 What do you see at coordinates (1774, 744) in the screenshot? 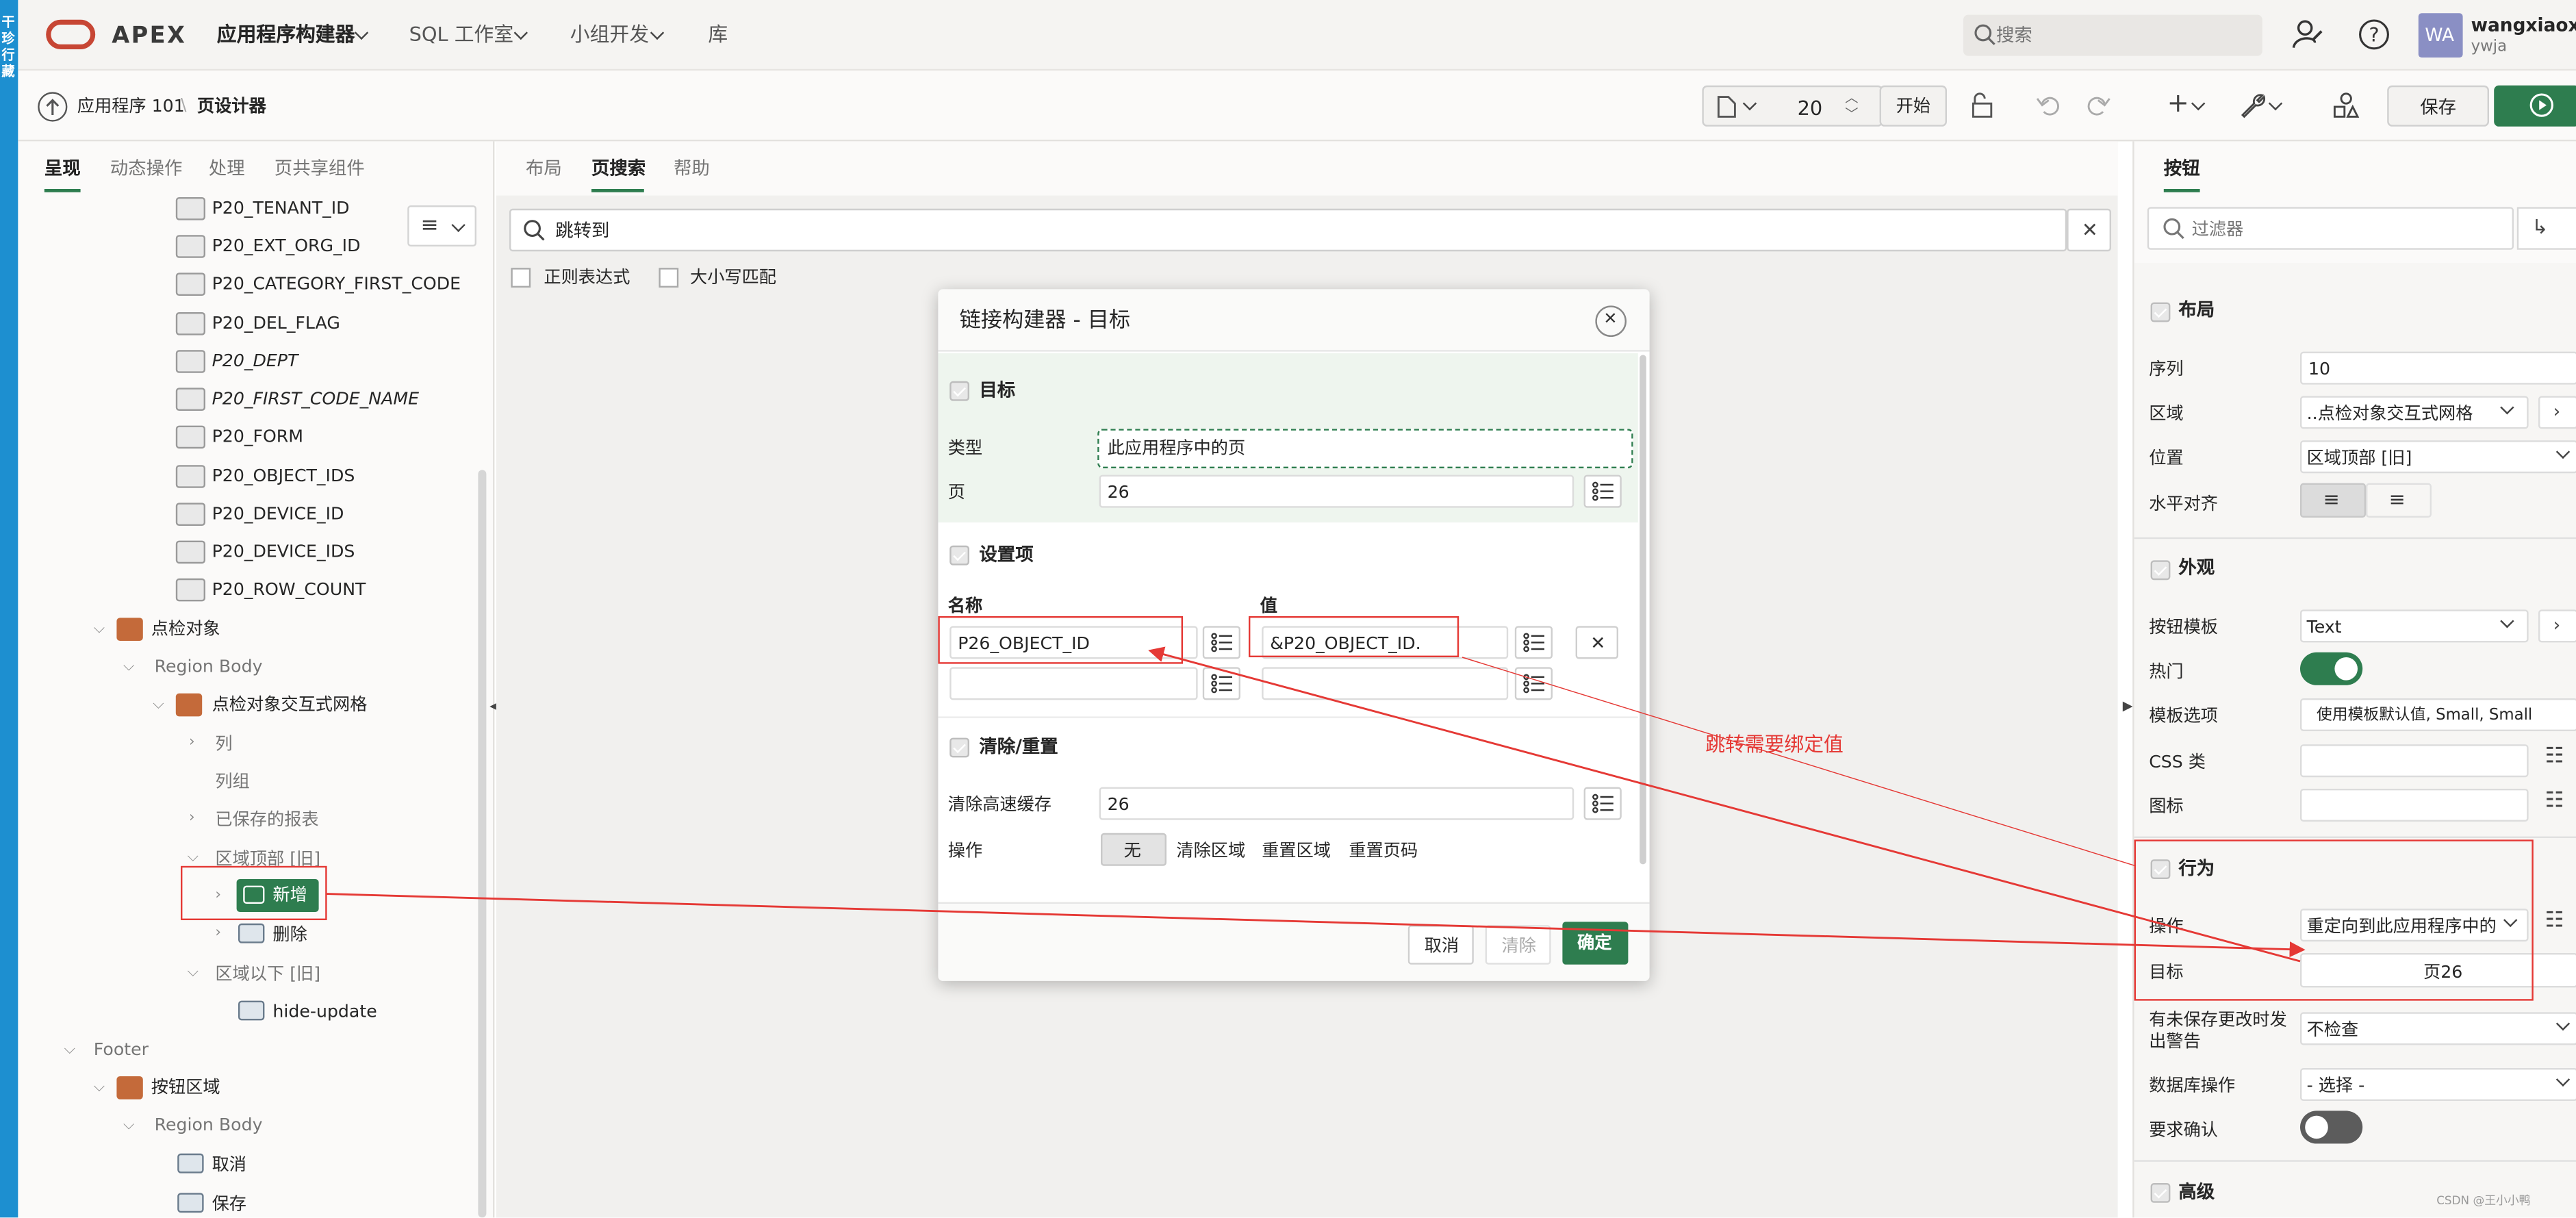
I see `annotation-text: 跳转需要绑定值` at bounding box center [1774, 744].